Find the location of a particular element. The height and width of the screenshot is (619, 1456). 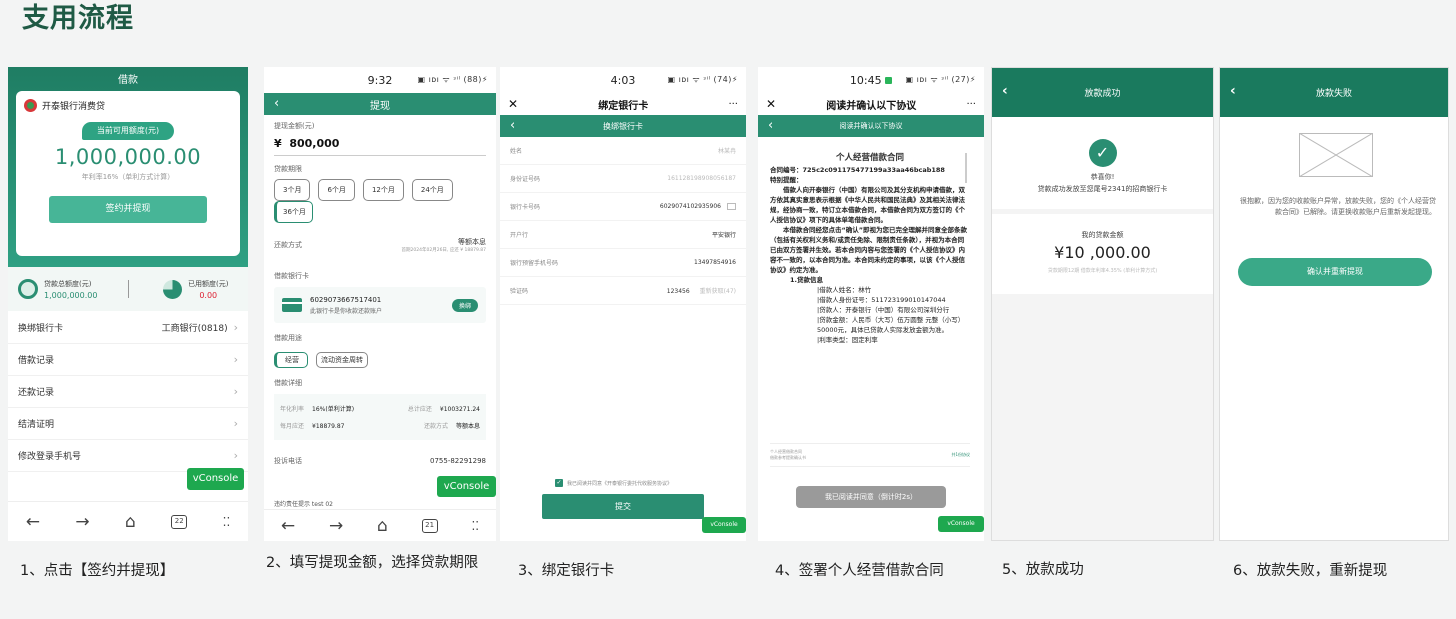

nav-title: 提现 is located at coordinates (380, 106).